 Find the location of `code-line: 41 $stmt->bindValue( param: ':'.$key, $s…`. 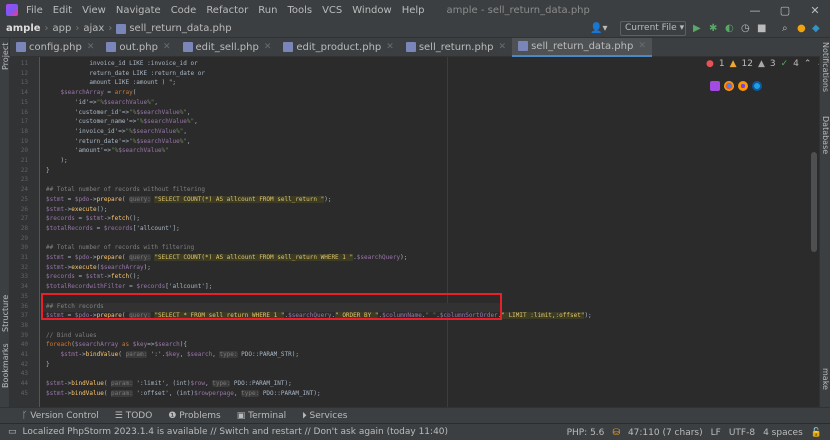

code-line: 41 $stmt->bindValue( param: ':'.$key, $s… is located at coordinates (410, 354).